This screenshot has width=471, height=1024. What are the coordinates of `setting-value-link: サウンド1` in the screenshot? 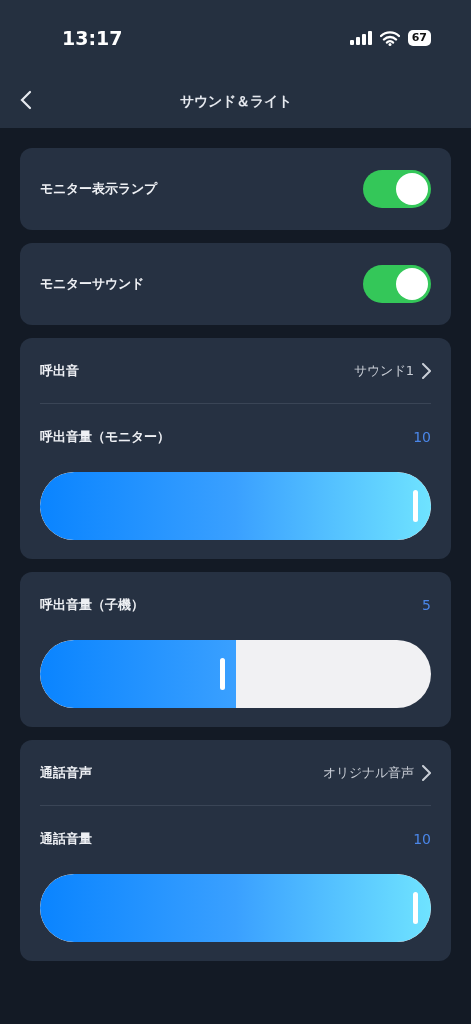 It's located at (392, 370).